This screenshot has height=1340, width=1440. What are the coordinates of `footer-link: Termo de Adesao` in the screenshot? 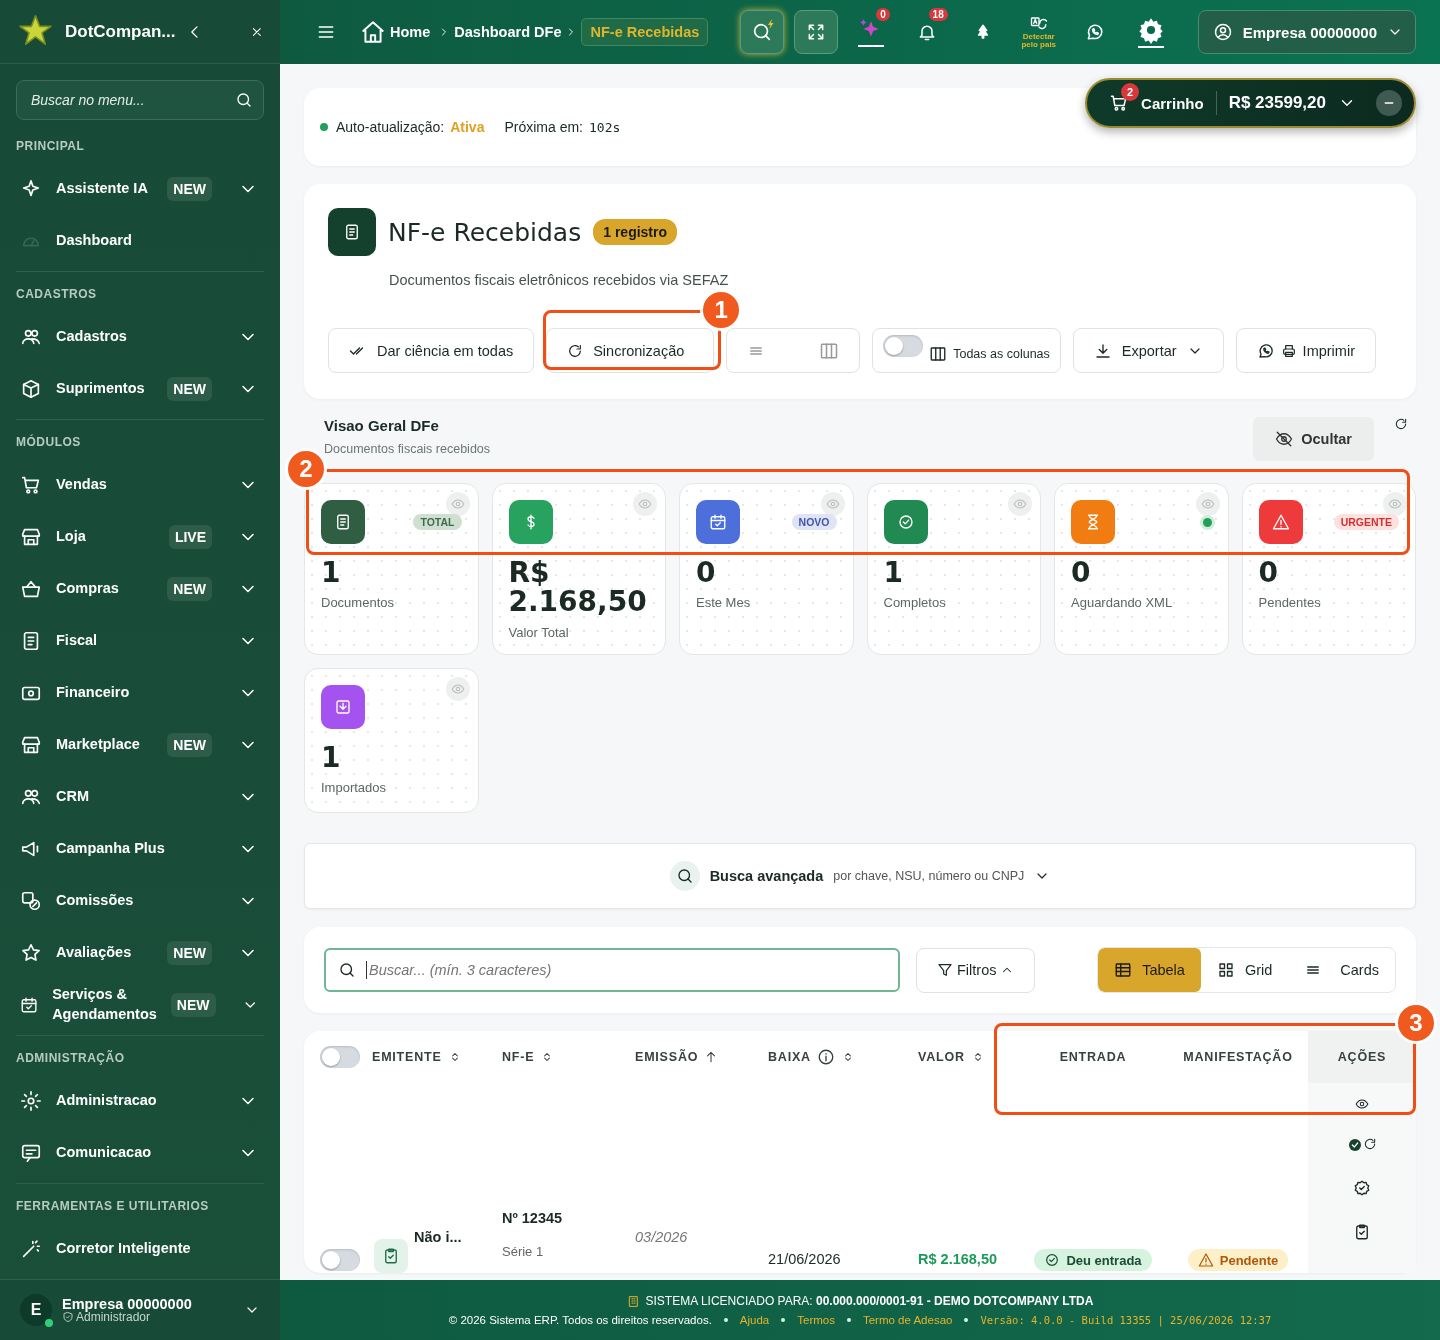 It's located at (907, 1320).